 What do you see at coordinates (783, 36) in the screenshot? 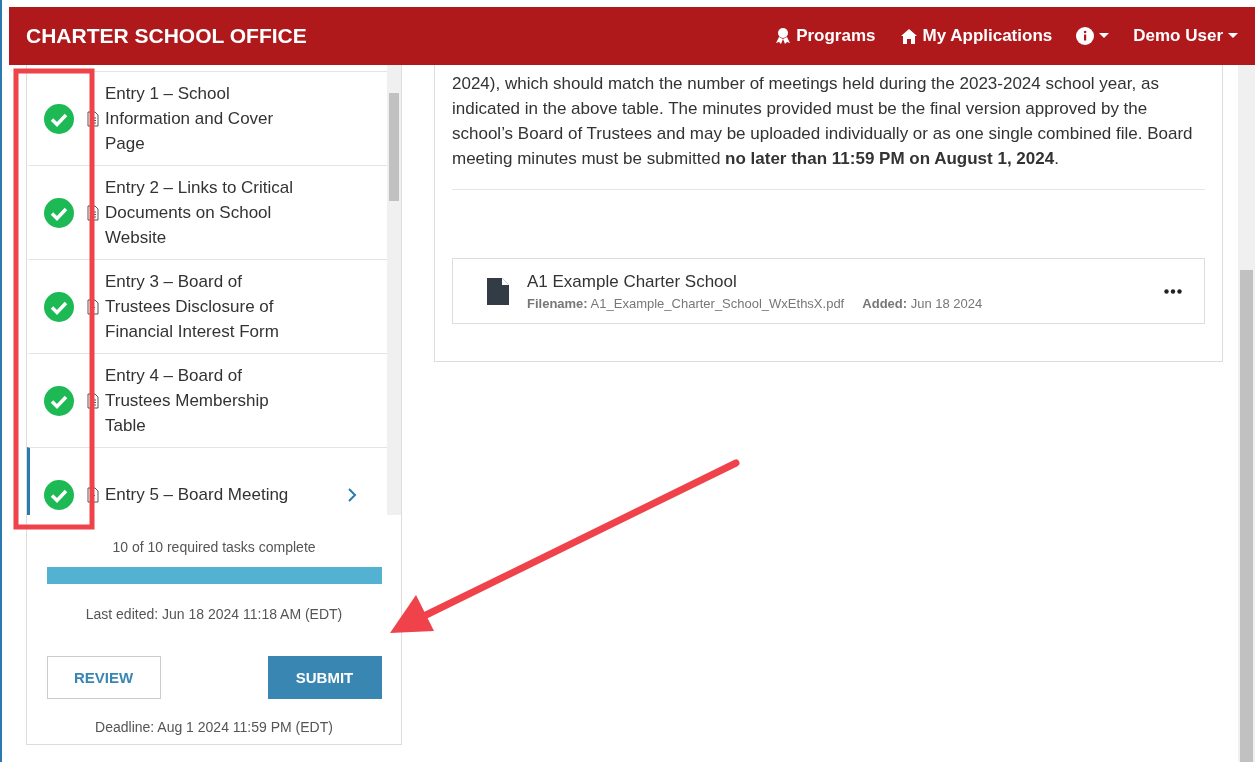
I see `award-icon` at bounding box center [783, 36].